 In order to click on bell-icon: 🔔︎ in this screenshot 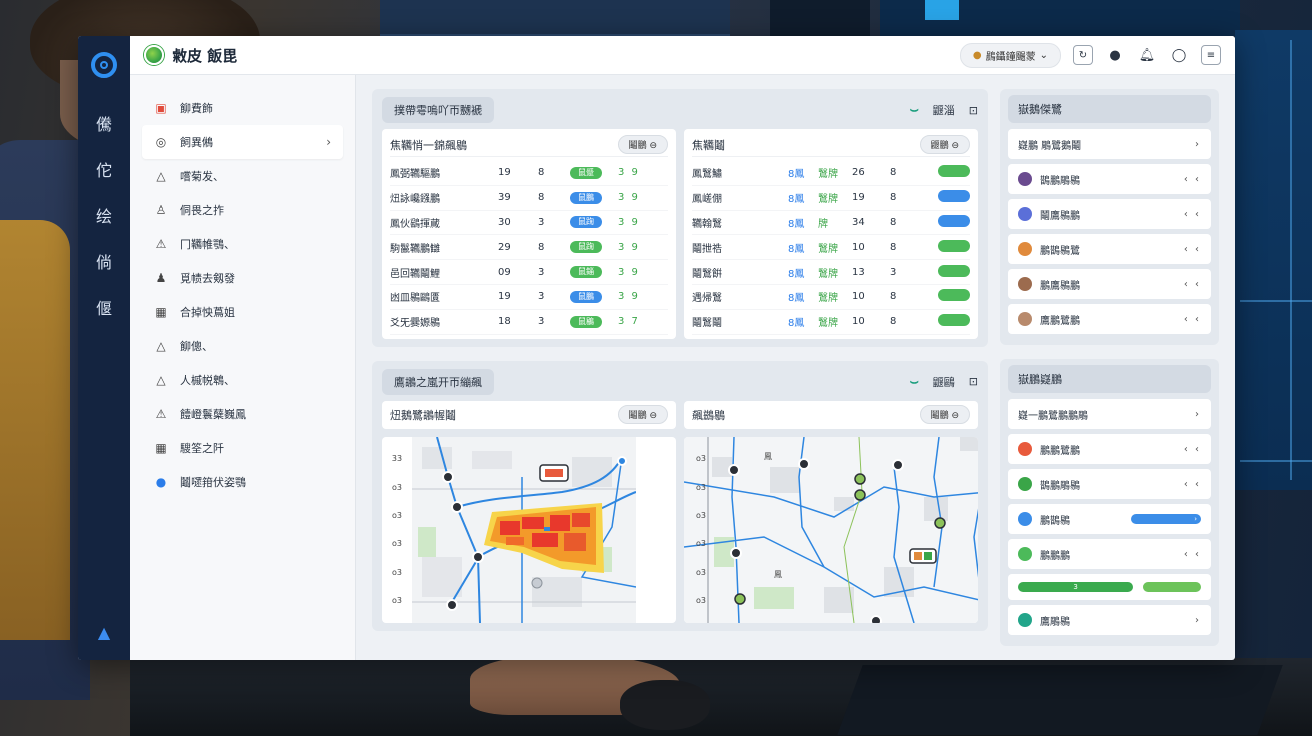, I will do `click(1147, 55)`.